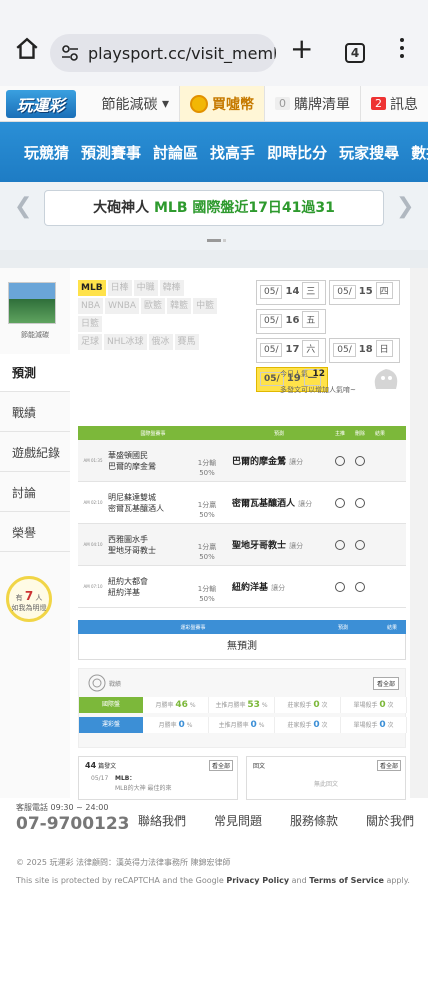  What do you see at coordinates (369, 152) in the screenshot?
I see `nav-item: 玩家搜尋` at bounding box center [369, 152].